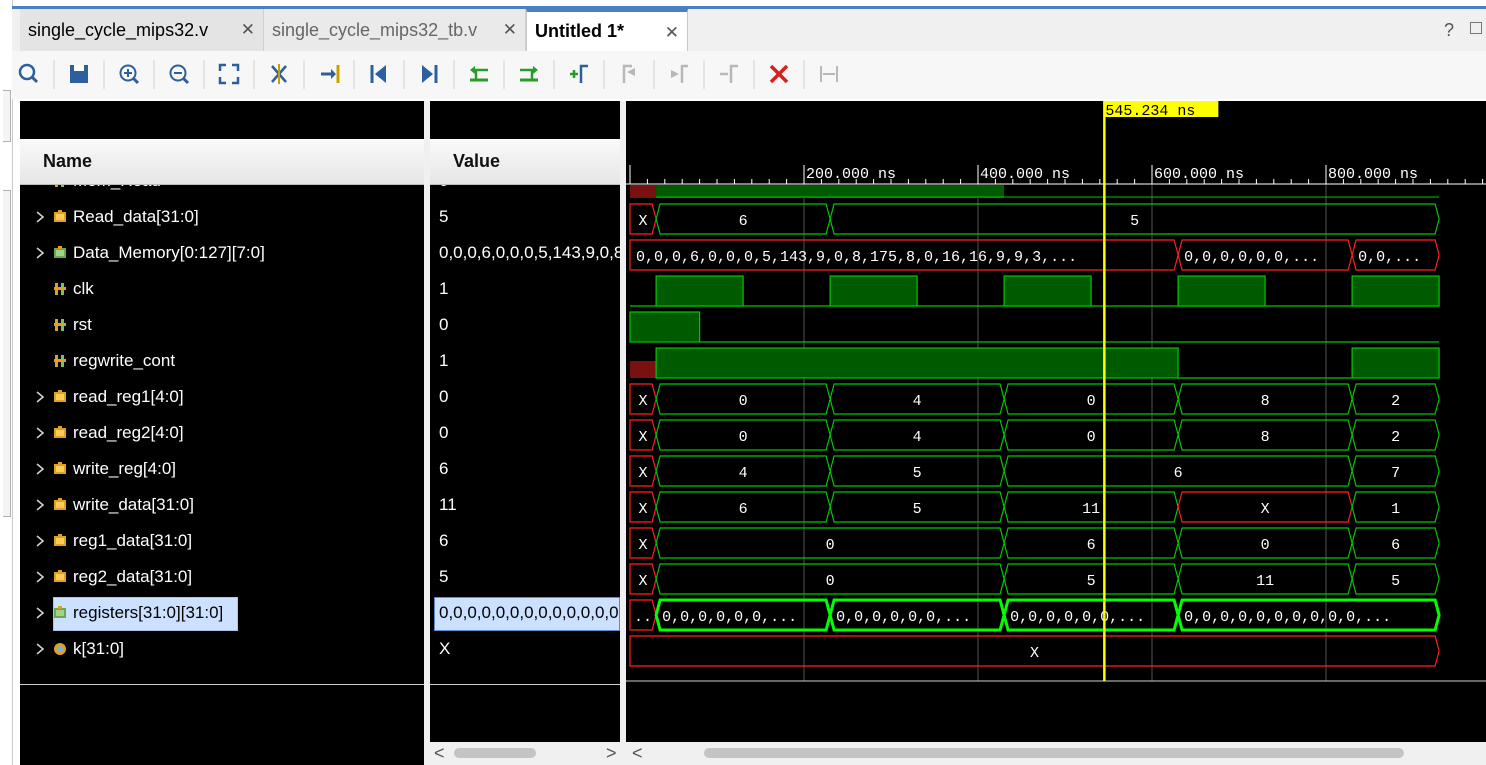 The height and width of the screenshot is (765, 1486). Describe the element at coordinates (529, 650) in the screenshot. I see `signal-value: X` at that location.